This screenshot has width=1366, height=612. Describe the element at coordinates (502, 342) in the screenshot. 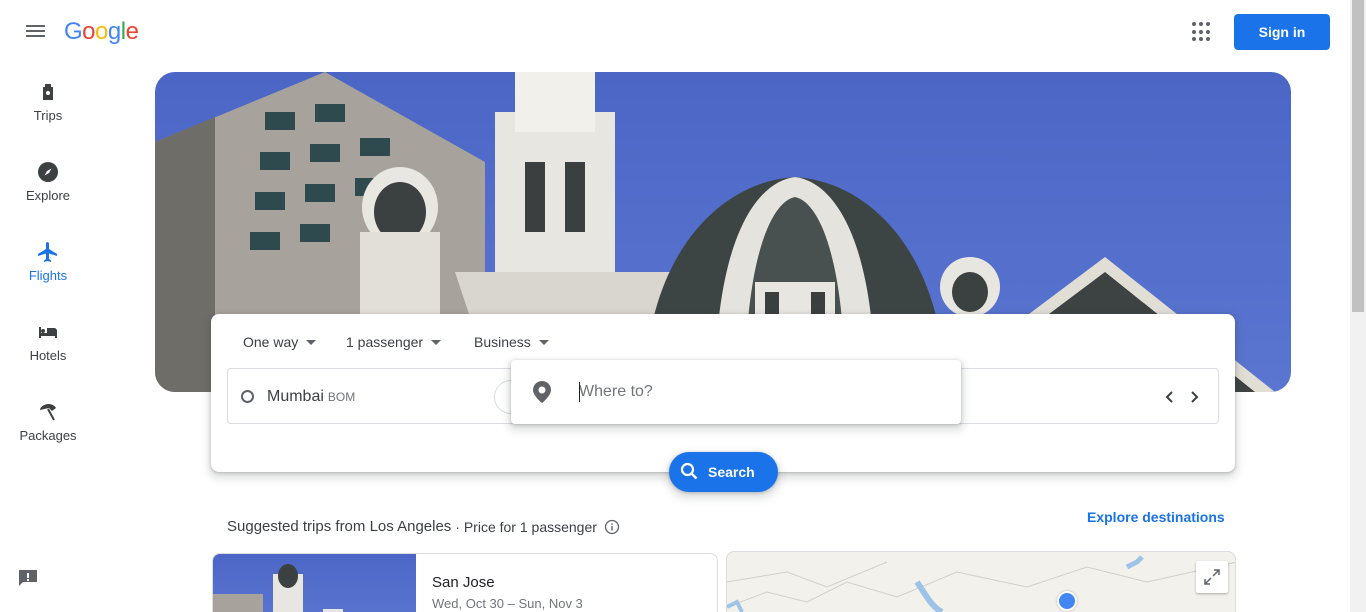

I see `cabin-class-value: Business` at that location.